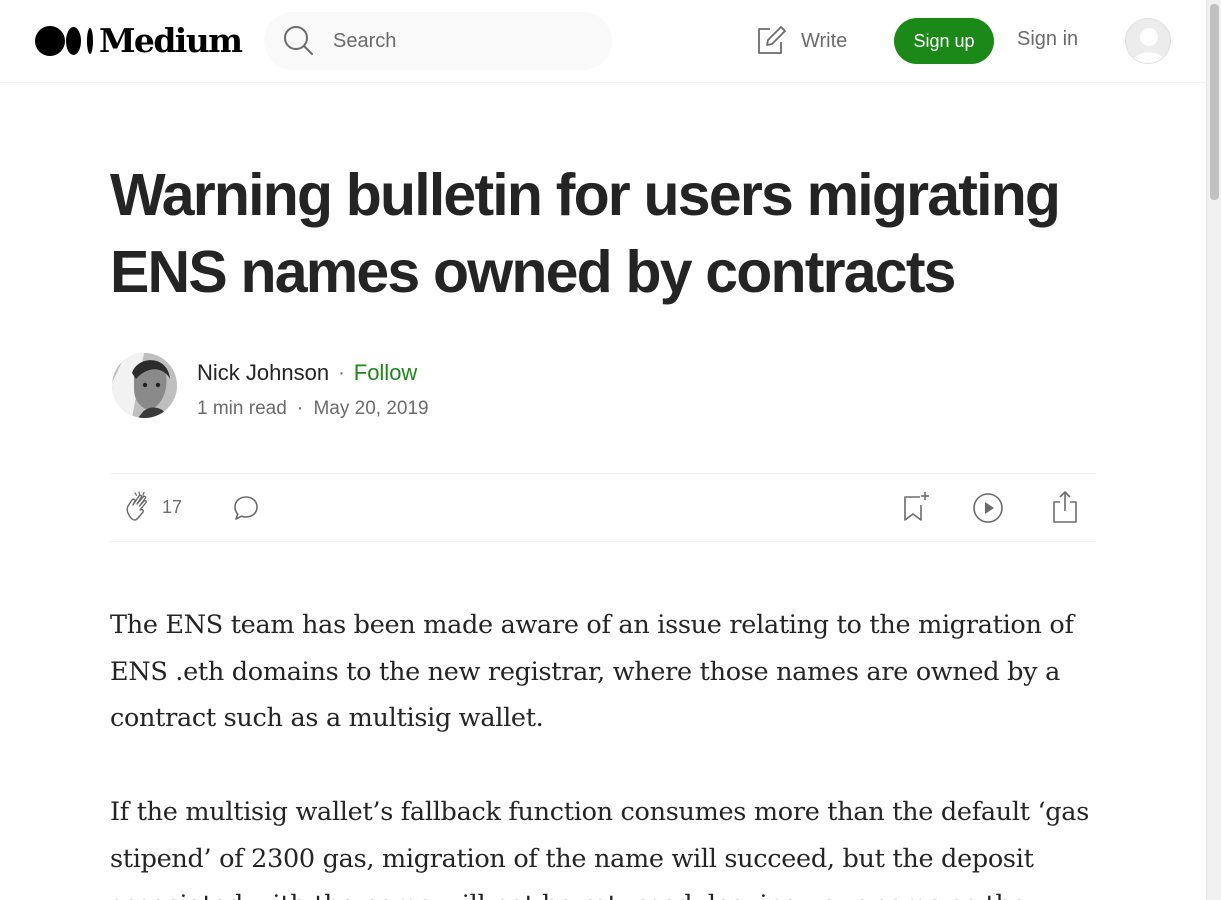  I want to click on clap-button: 17, so click(153, 507).